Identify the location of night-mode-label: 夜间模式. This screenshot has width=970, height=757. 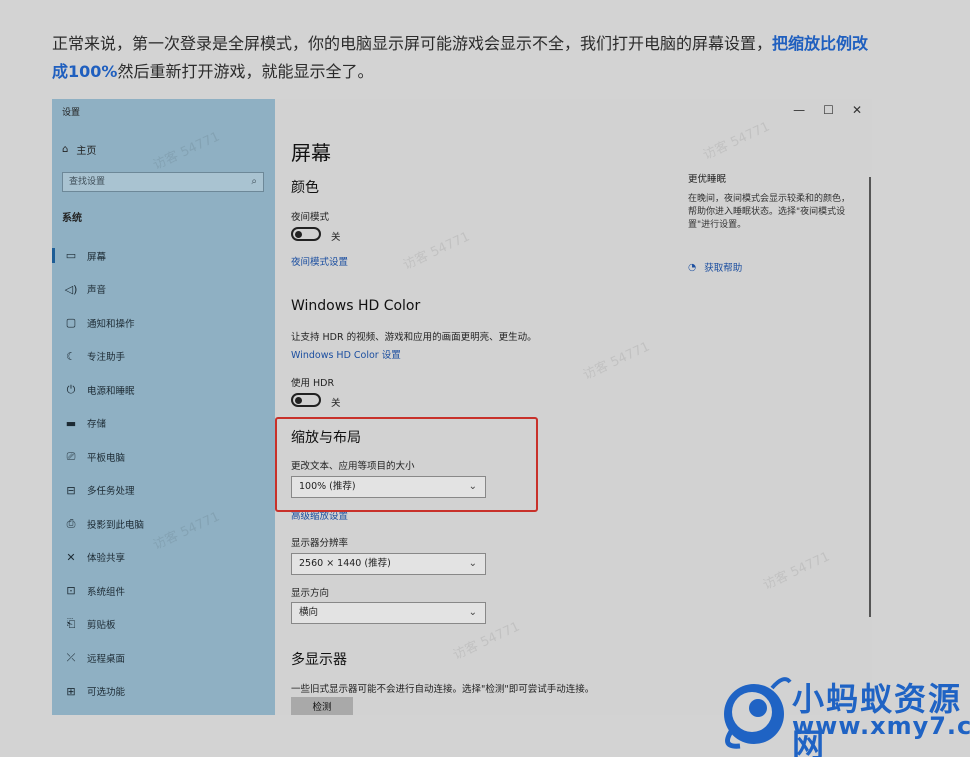
(310, 217).